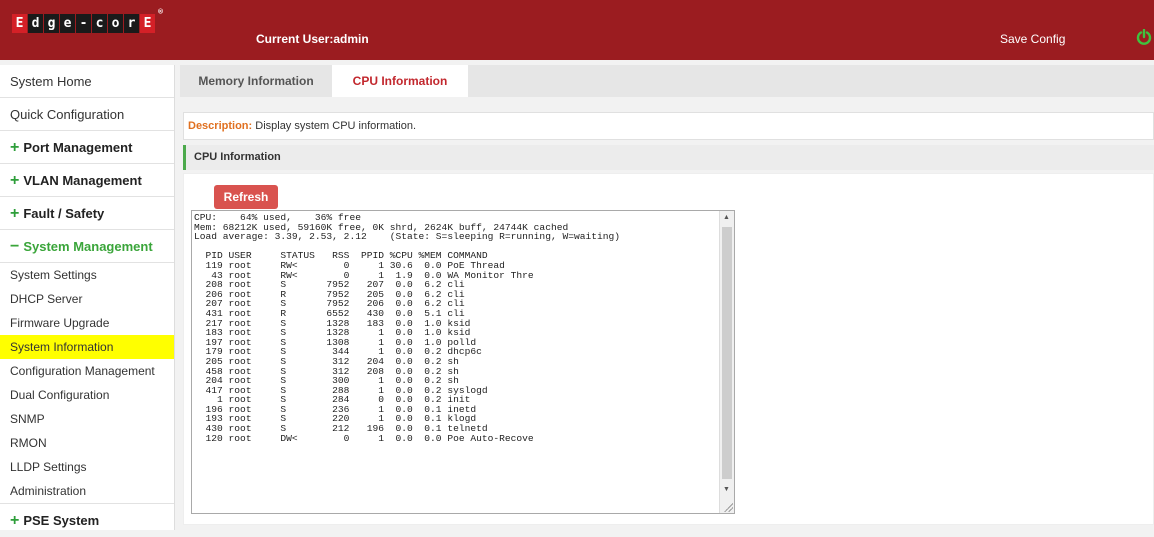  I want to click on logo-letter: -, so click(83, 23).